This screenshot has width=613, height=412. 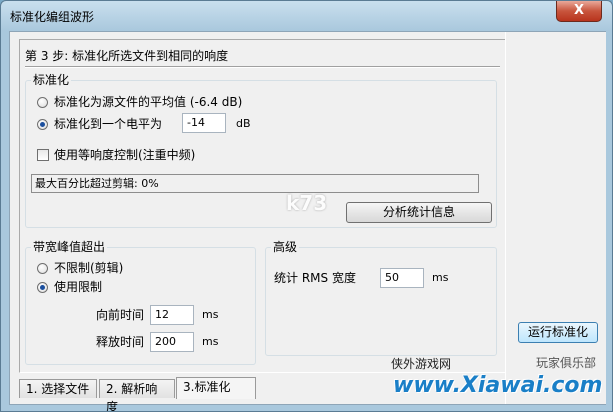 What do you see at coordinates (108, 124) in the screenshot?
I see `normalize-level-label: 标准化到一个电平为` at bounding box center [108, 124].